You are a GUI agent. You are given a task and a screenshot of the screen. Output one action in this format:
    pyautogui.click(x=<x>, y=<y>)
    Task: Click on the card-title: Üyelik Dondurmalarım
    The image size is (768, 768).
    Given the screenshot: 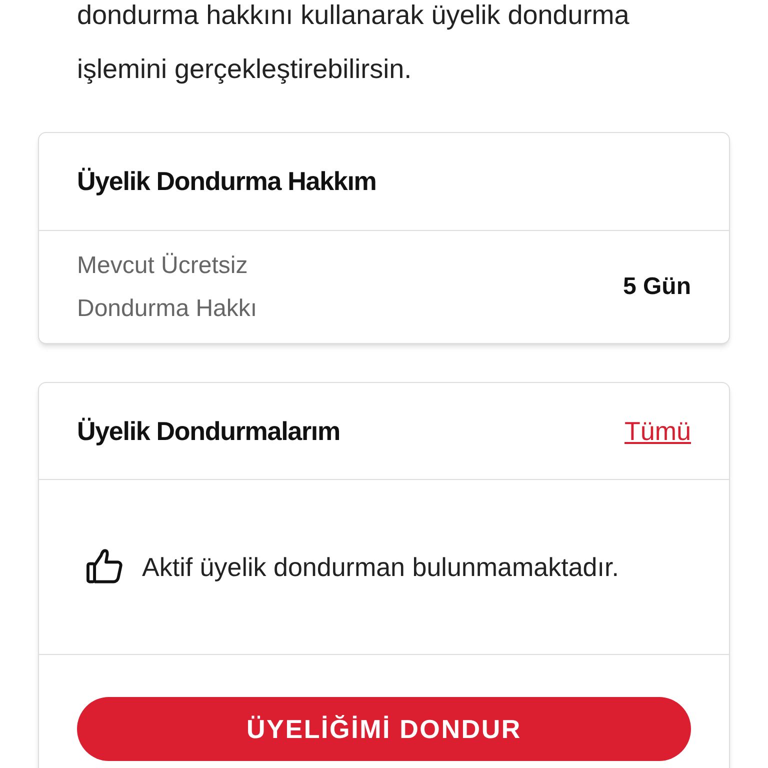 What is the action you would take?
    pyautogui.click(x=208, y=431)
    